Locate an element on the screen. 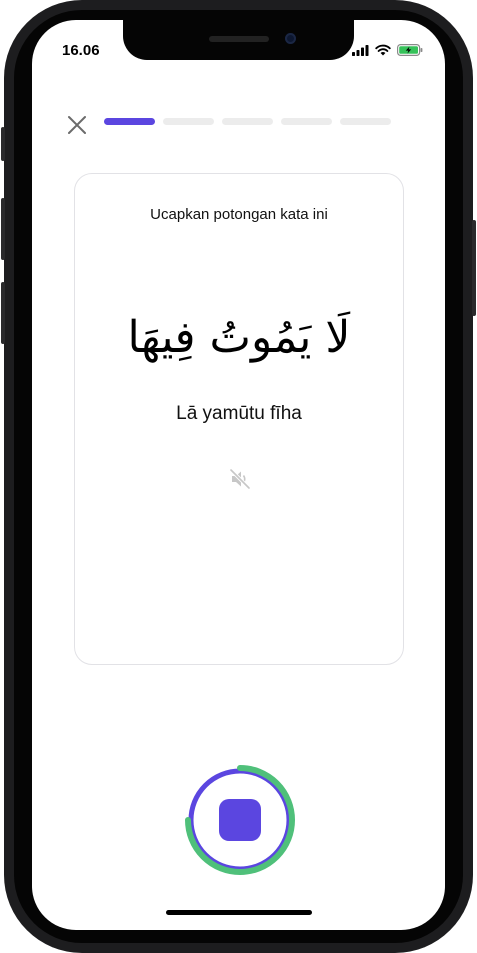  close-button is located at coordinates (77, 125).